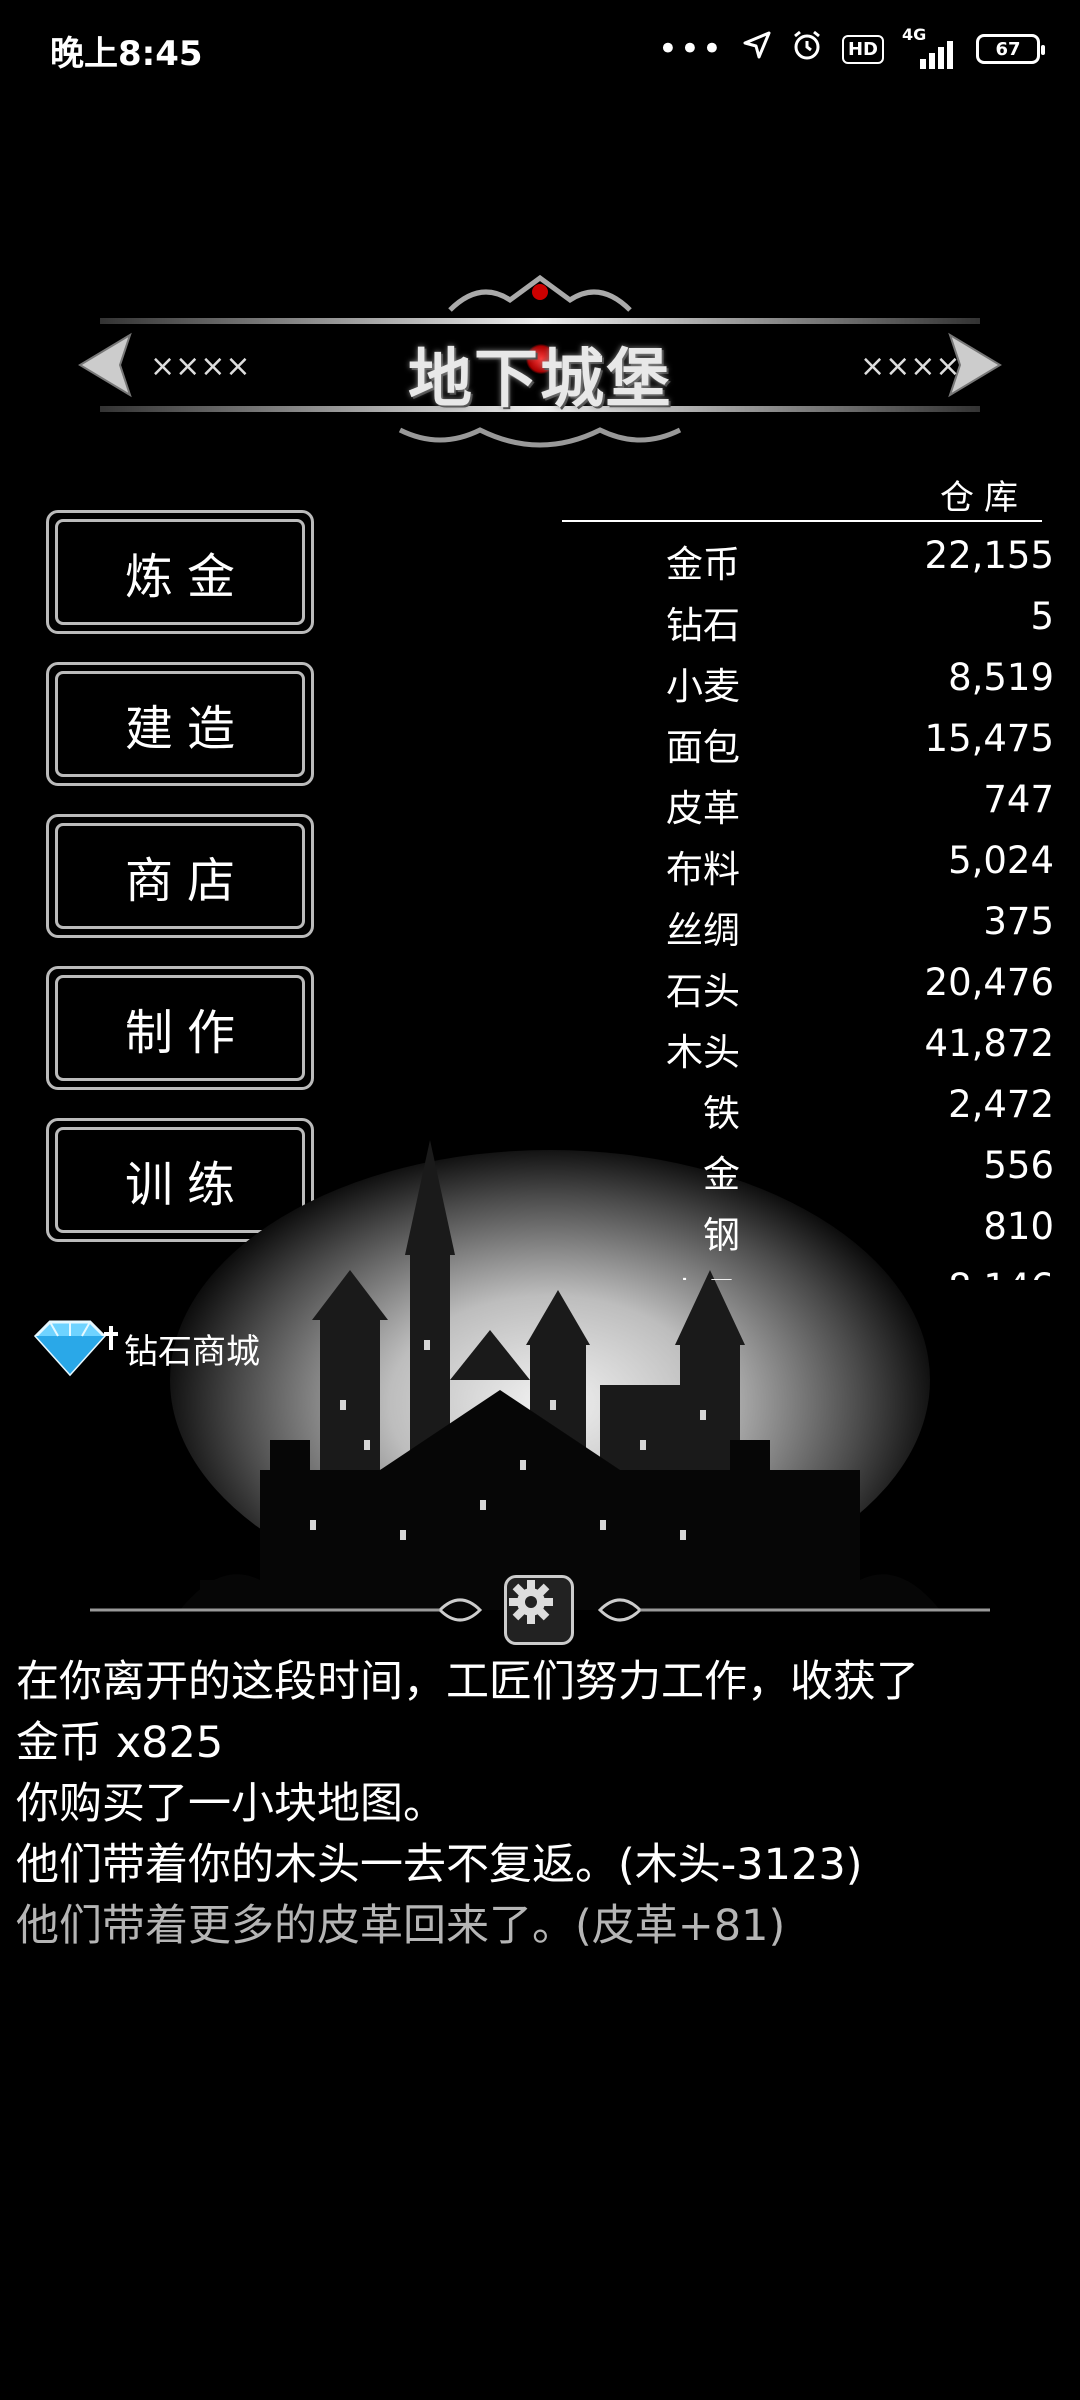  What do you see at coordinates (703, 1052) in the screenshot?
I see `item-name: 木头` at bounding box center [703, 1052].